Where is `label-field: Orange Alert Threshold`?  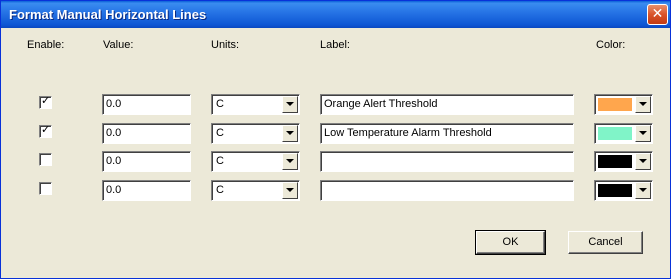 label-field: Orange Alert Threshold is located at coordinates (447, 104).